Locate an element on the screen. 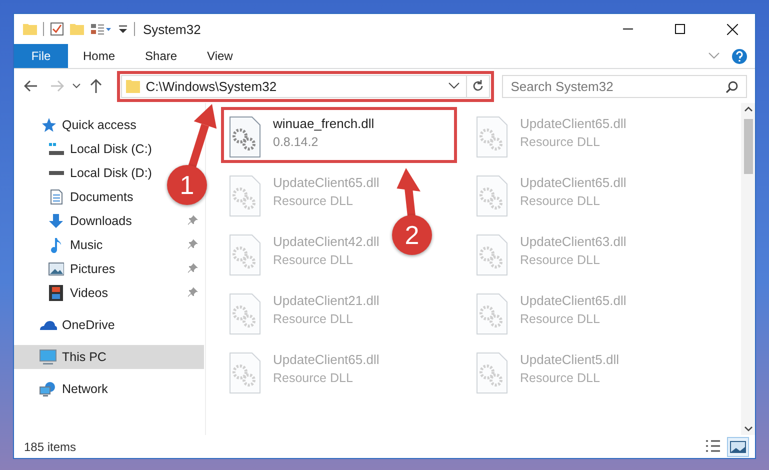 This screenshot has width=769, height=470. customize-arrow-icon is located at coordinates (123, 29).